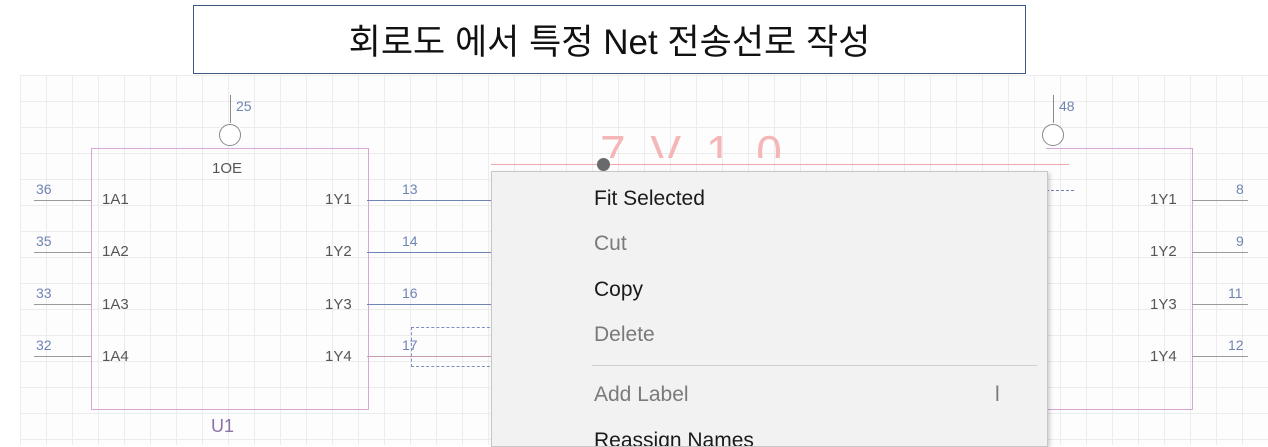  I want to click on cursor-dot-icon, so click(603, 164).